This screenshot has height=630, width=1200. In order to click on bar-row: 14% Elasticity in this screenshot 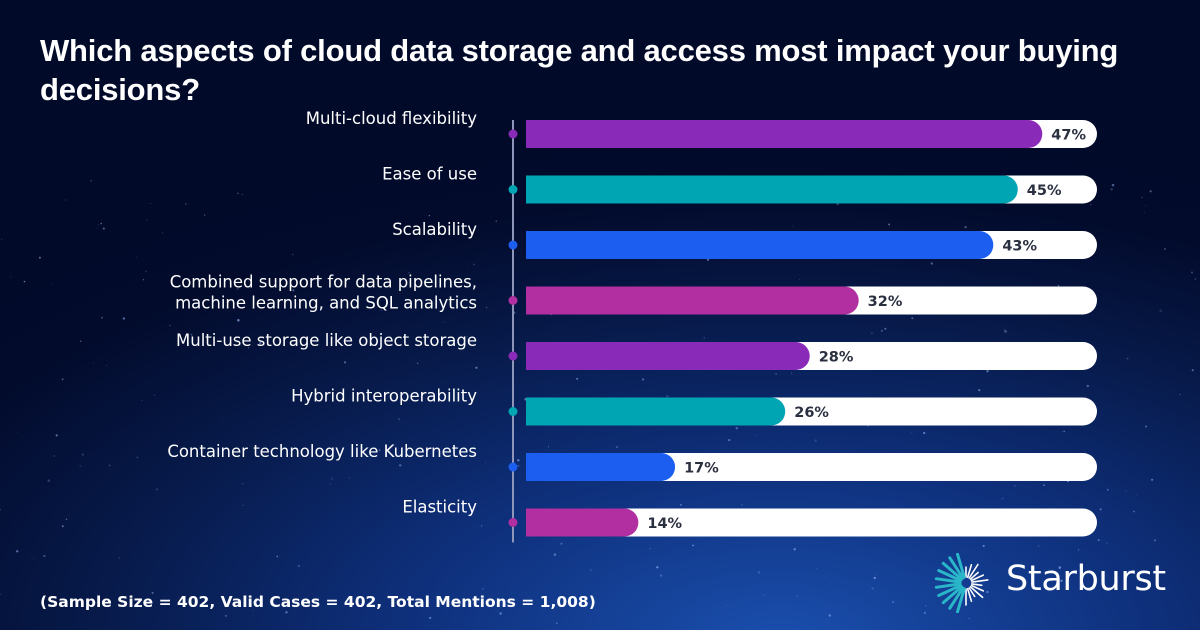, I will do `click(749, 517)`.